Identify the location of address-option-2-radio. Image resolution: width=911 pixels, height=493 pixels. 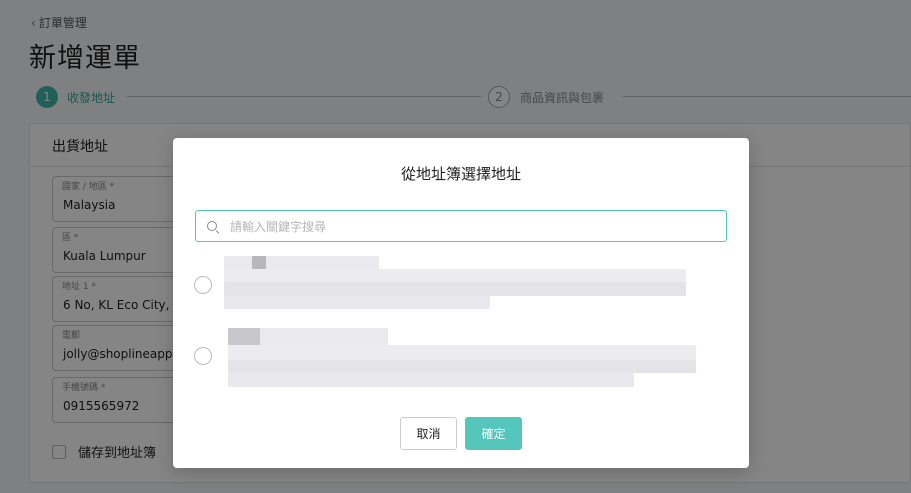
(203, 356).